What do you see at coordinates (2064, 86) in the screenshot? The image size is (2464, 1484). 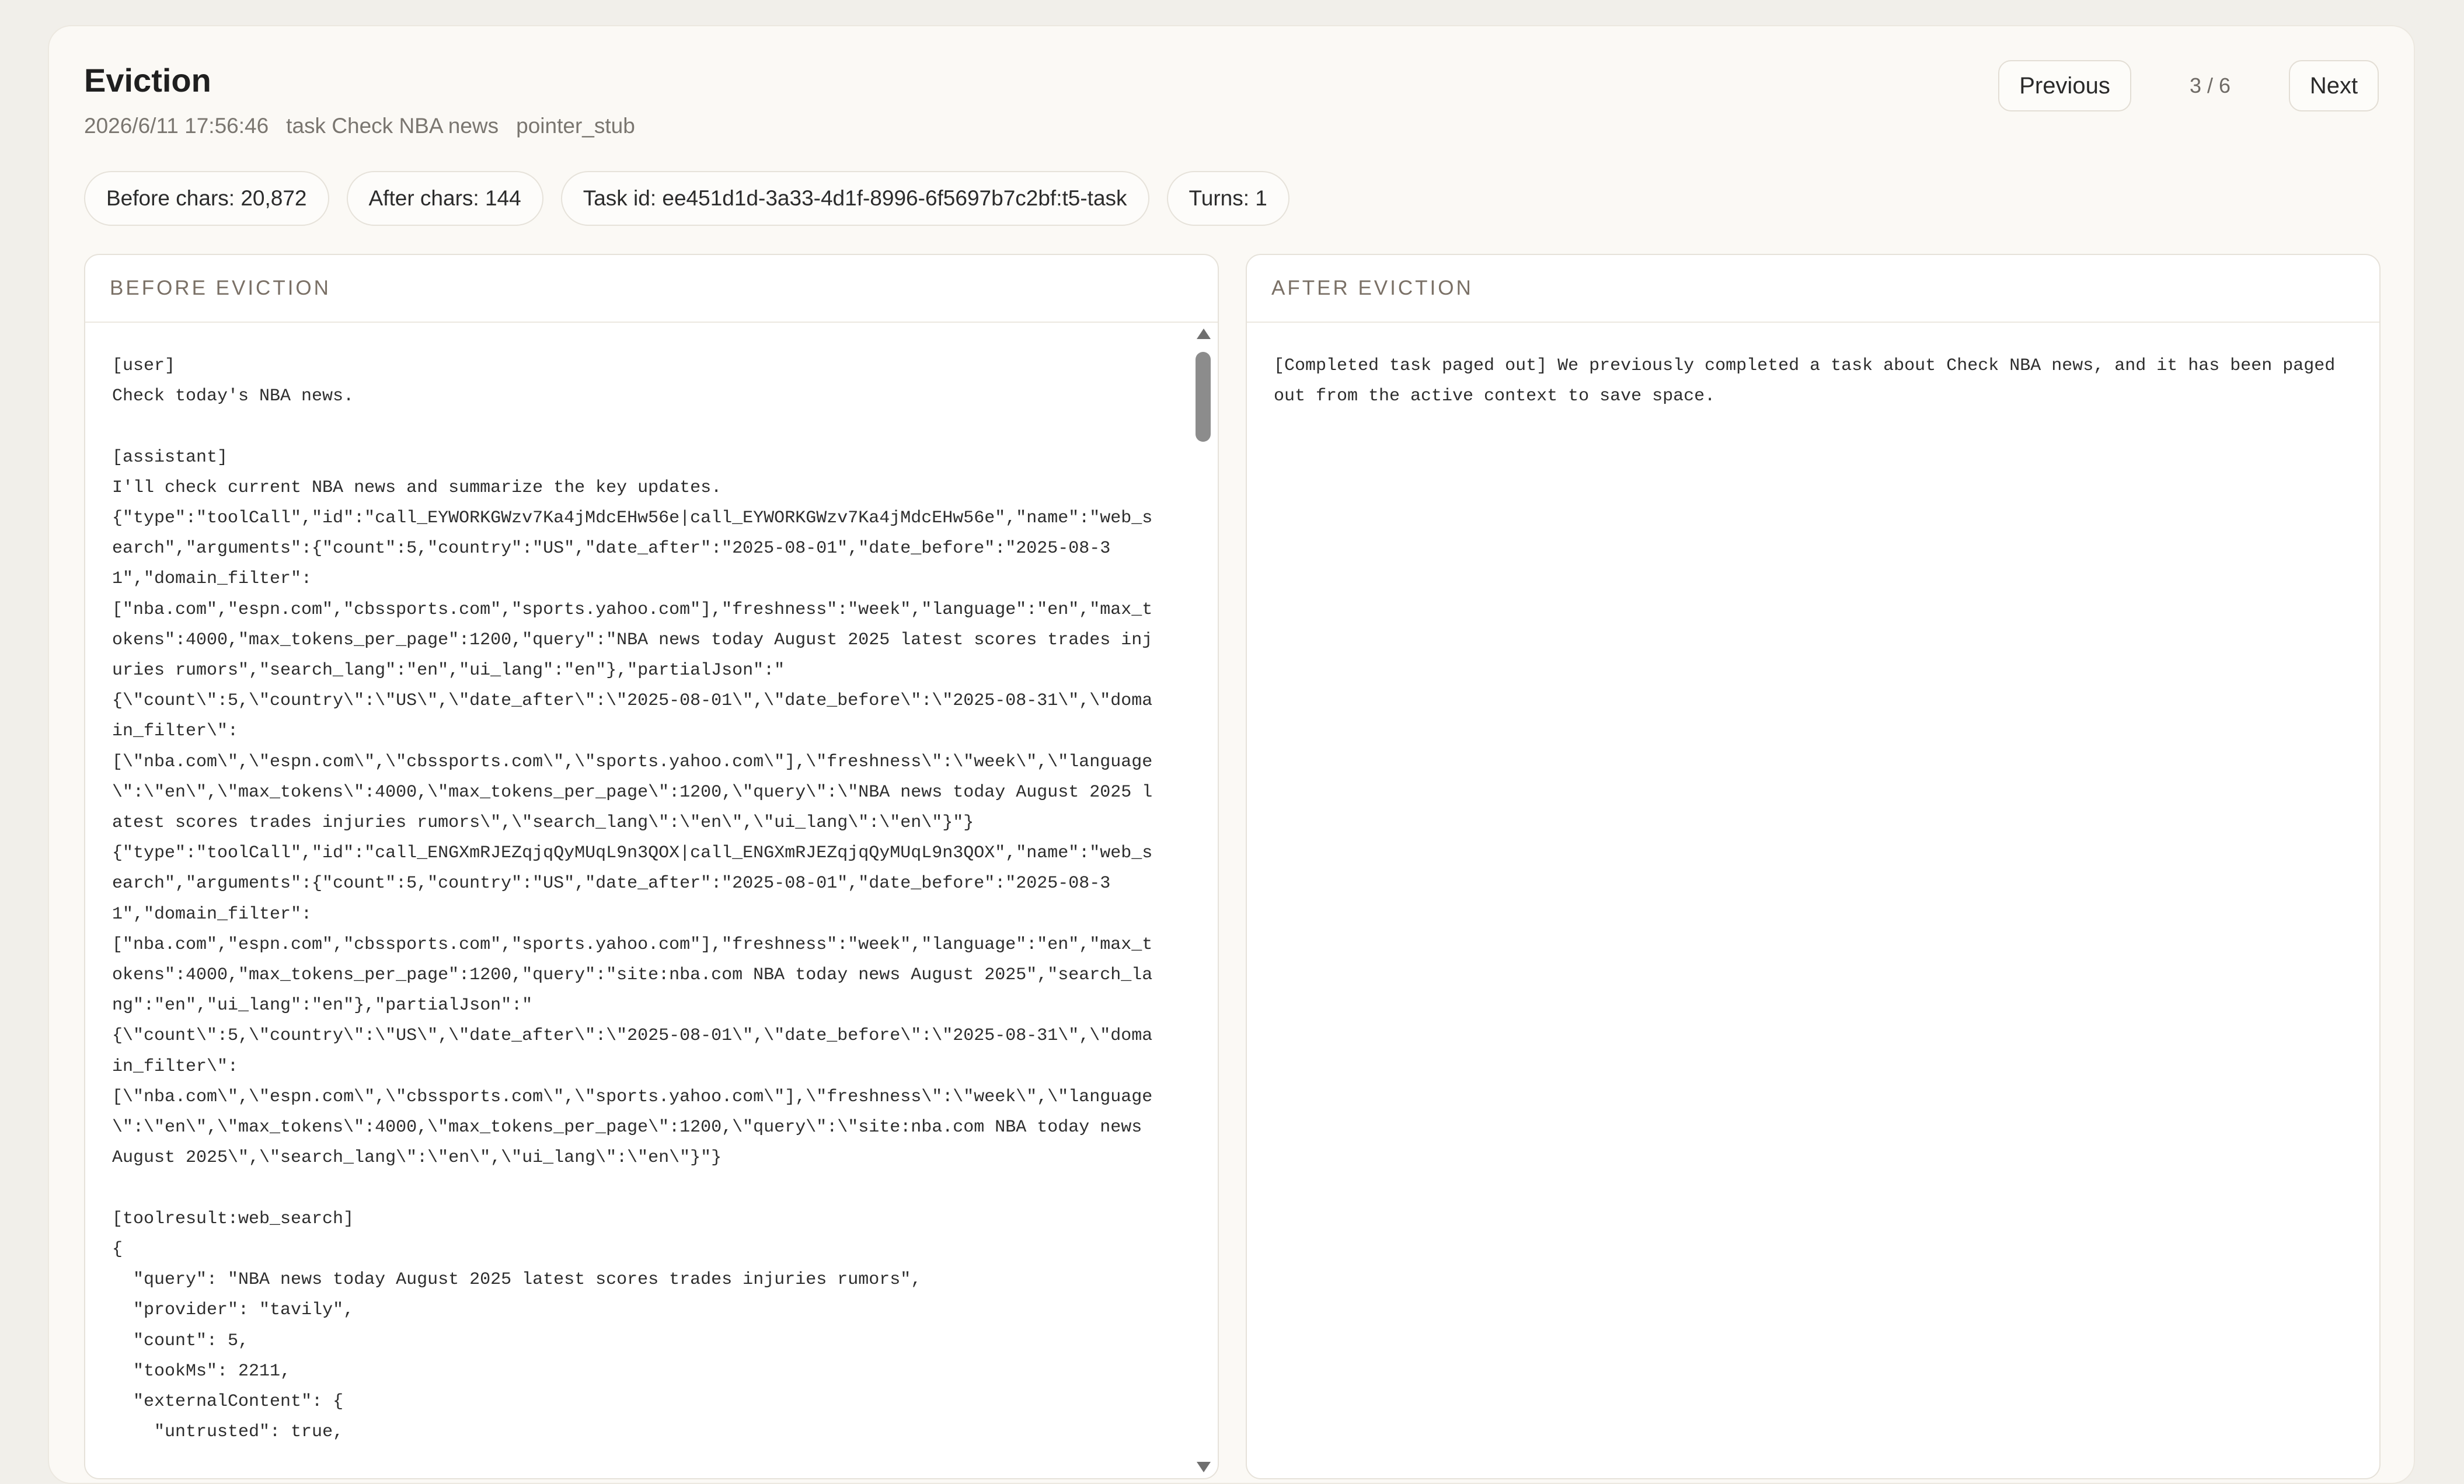 I see `previous-button: Previous` at bounding box center [2064, 86].